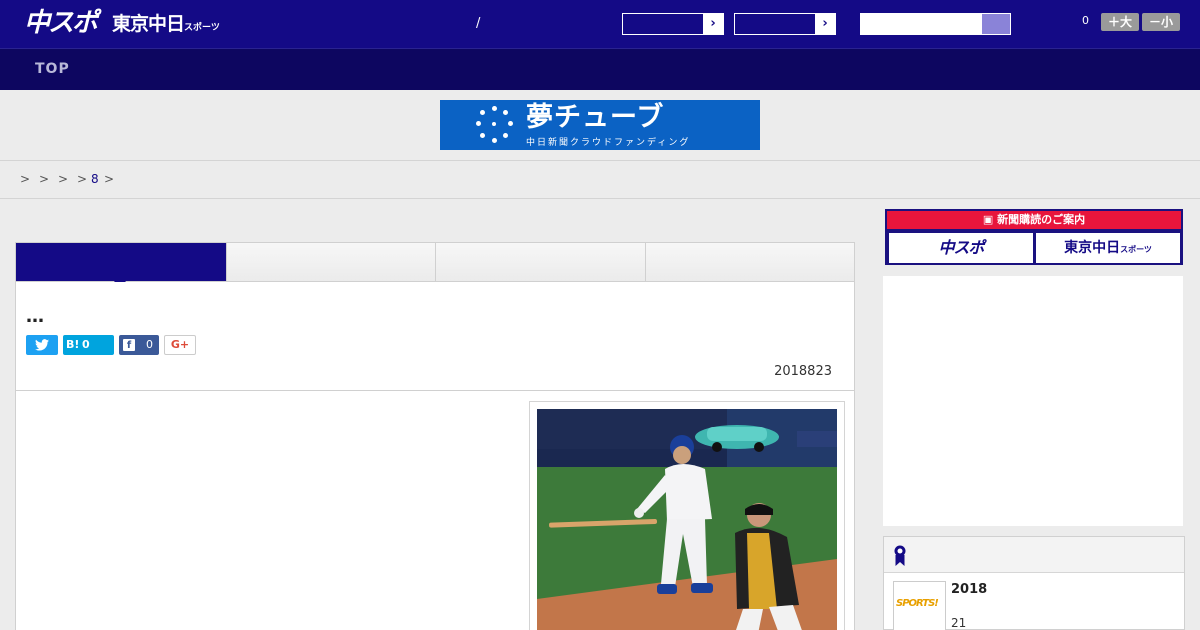  I want to click on newspaper-icon: ▣, so click(990, 219).